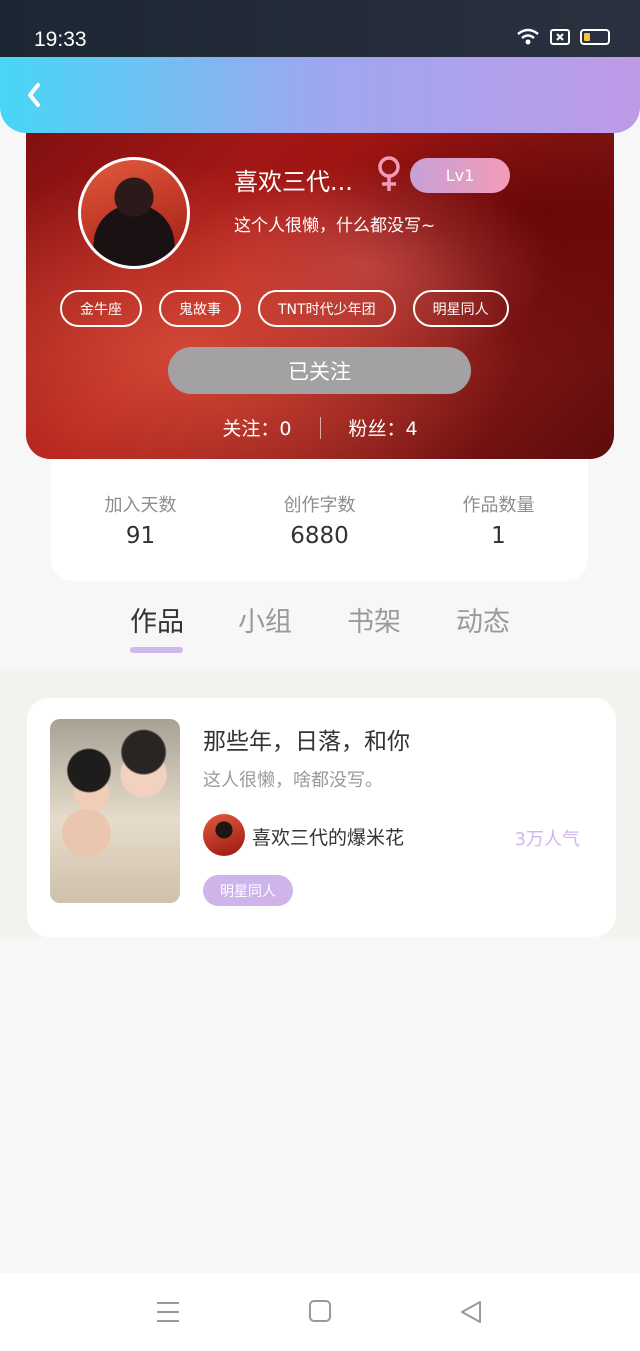 The image size is (640, 1351). I want to click on system-nav-bar, so click(320, 1312).